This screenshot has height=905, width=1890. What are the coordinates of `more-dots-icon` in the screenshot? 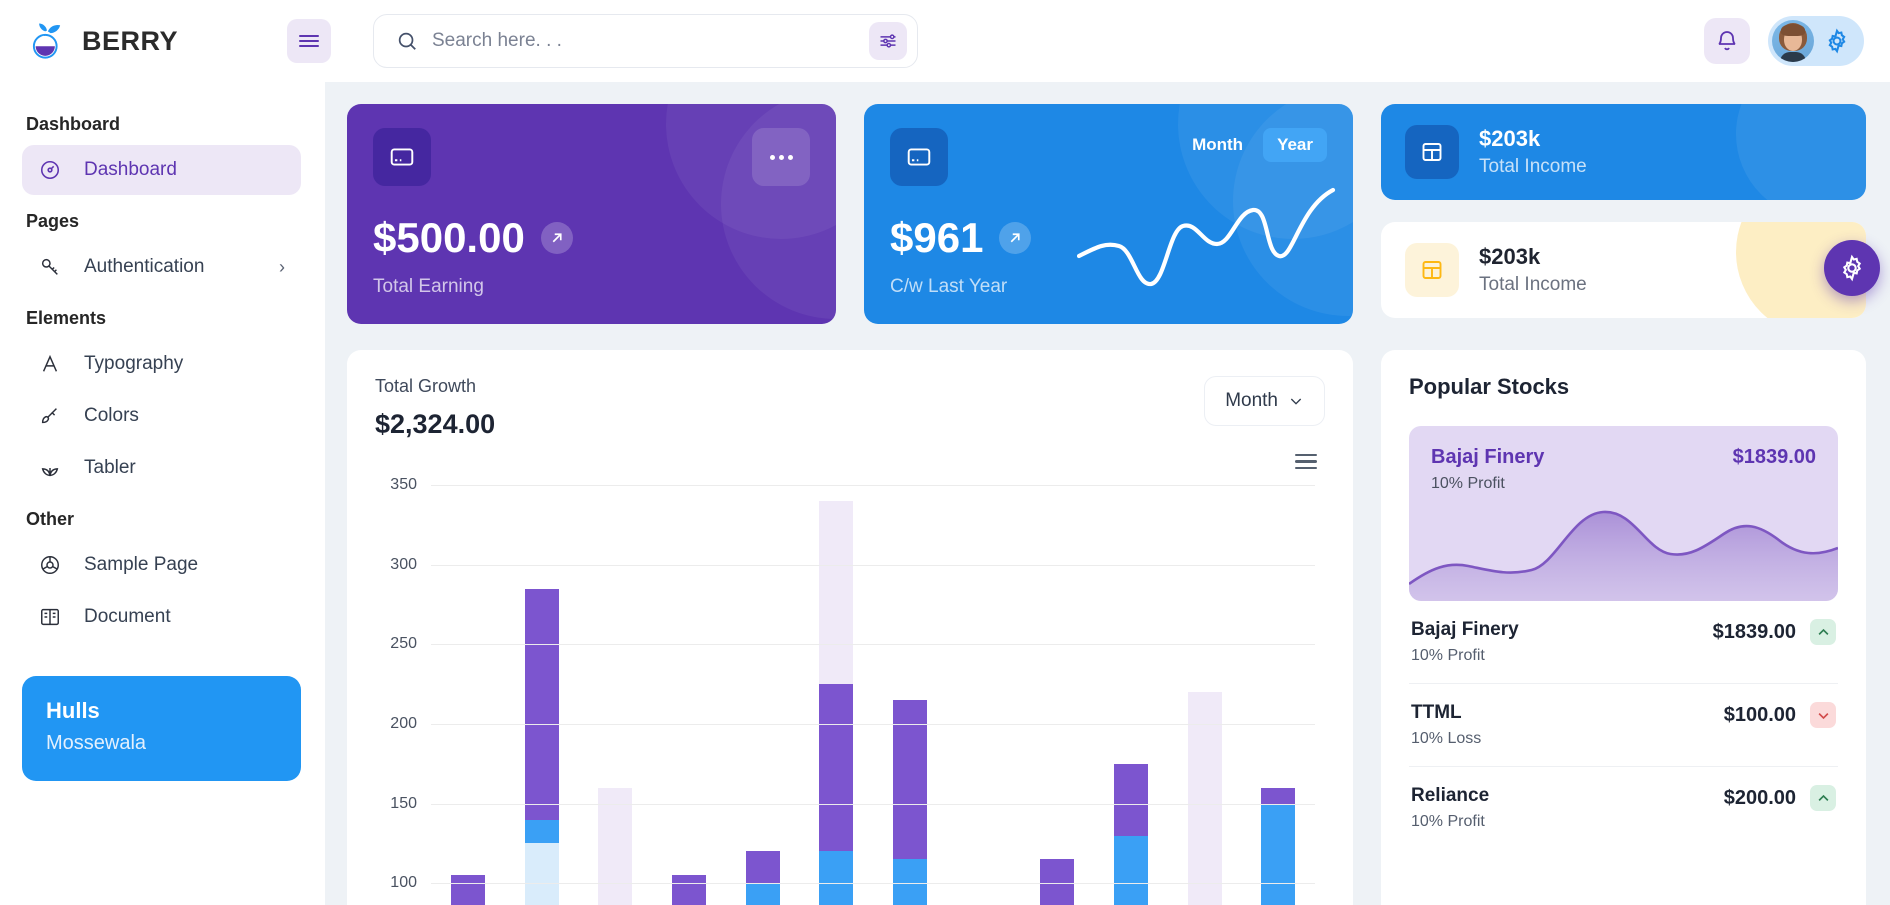 It's located at (781, 157).